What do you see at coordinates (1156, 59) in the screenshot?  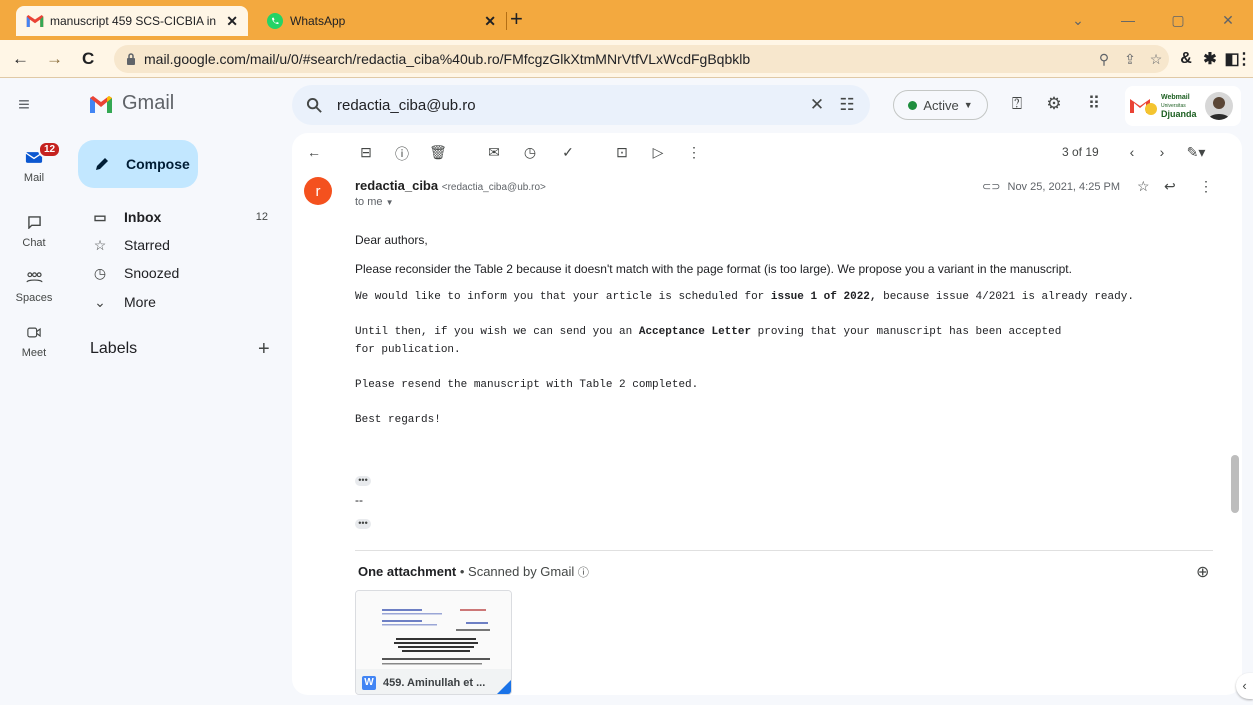 I see `bookmark-star-icon: ☆` at bounding box center [1156, 59].